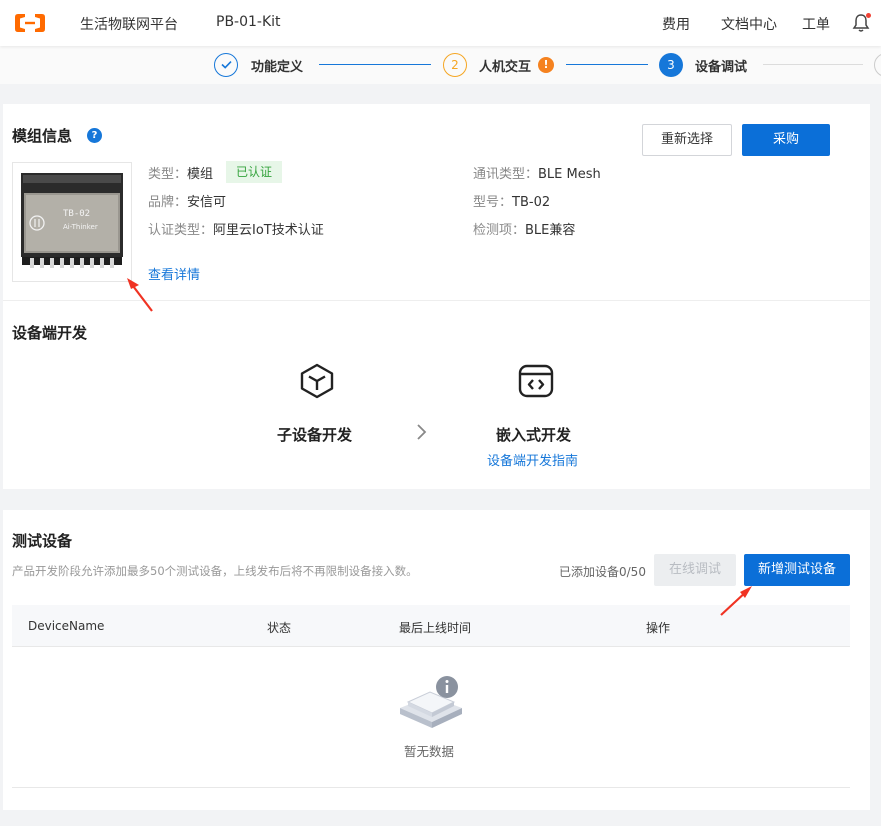 The width and height of the screenshot is (881, 826). What do you see at coordinates (50, 333) in the screenshot?
I see `device-dev-title: 设备端开发` at bounding box center [50, 333].